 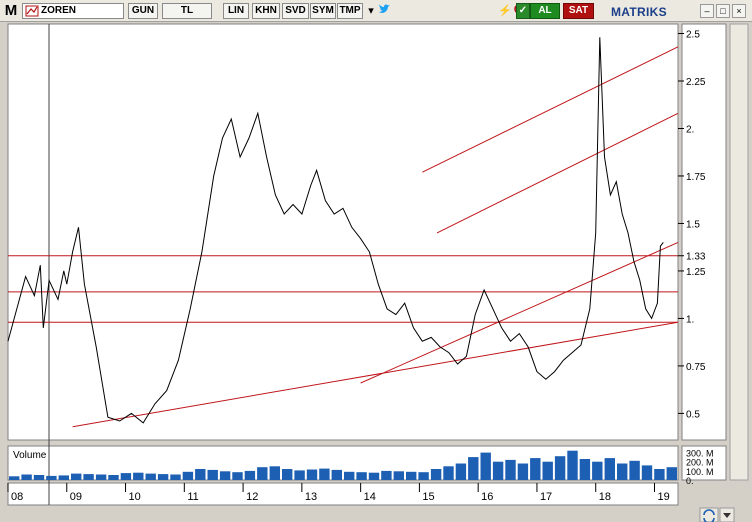 I want to click on scale-button: LIN, so click(x=236, y=11).